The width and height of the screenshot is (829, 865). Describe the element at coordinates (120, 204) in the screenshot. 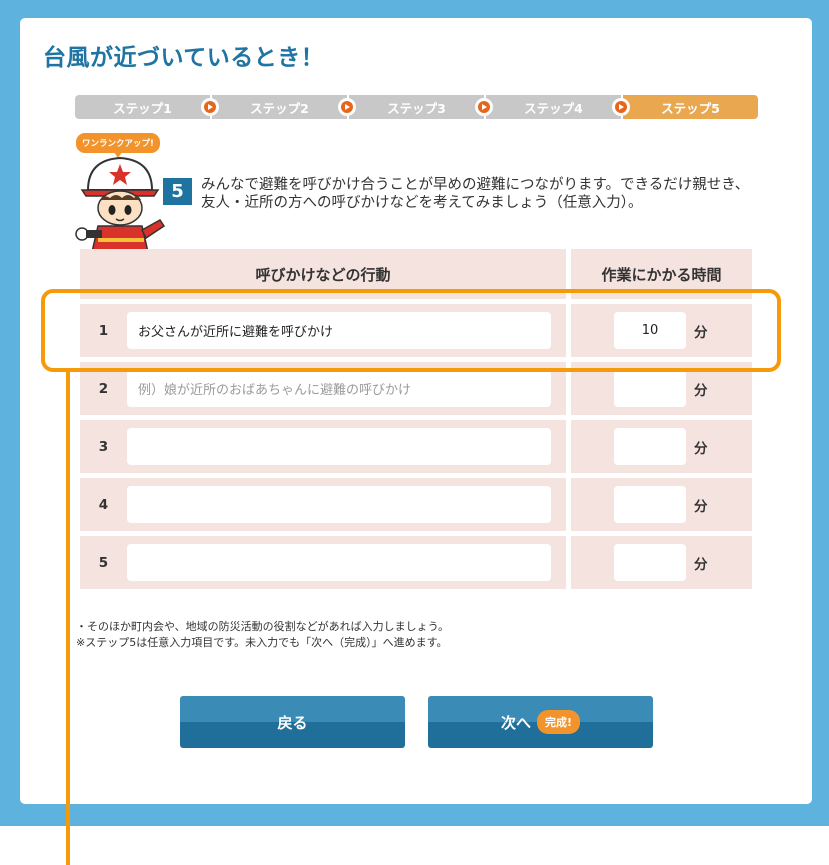

I see `firefighter-mascot-icon` at that location.